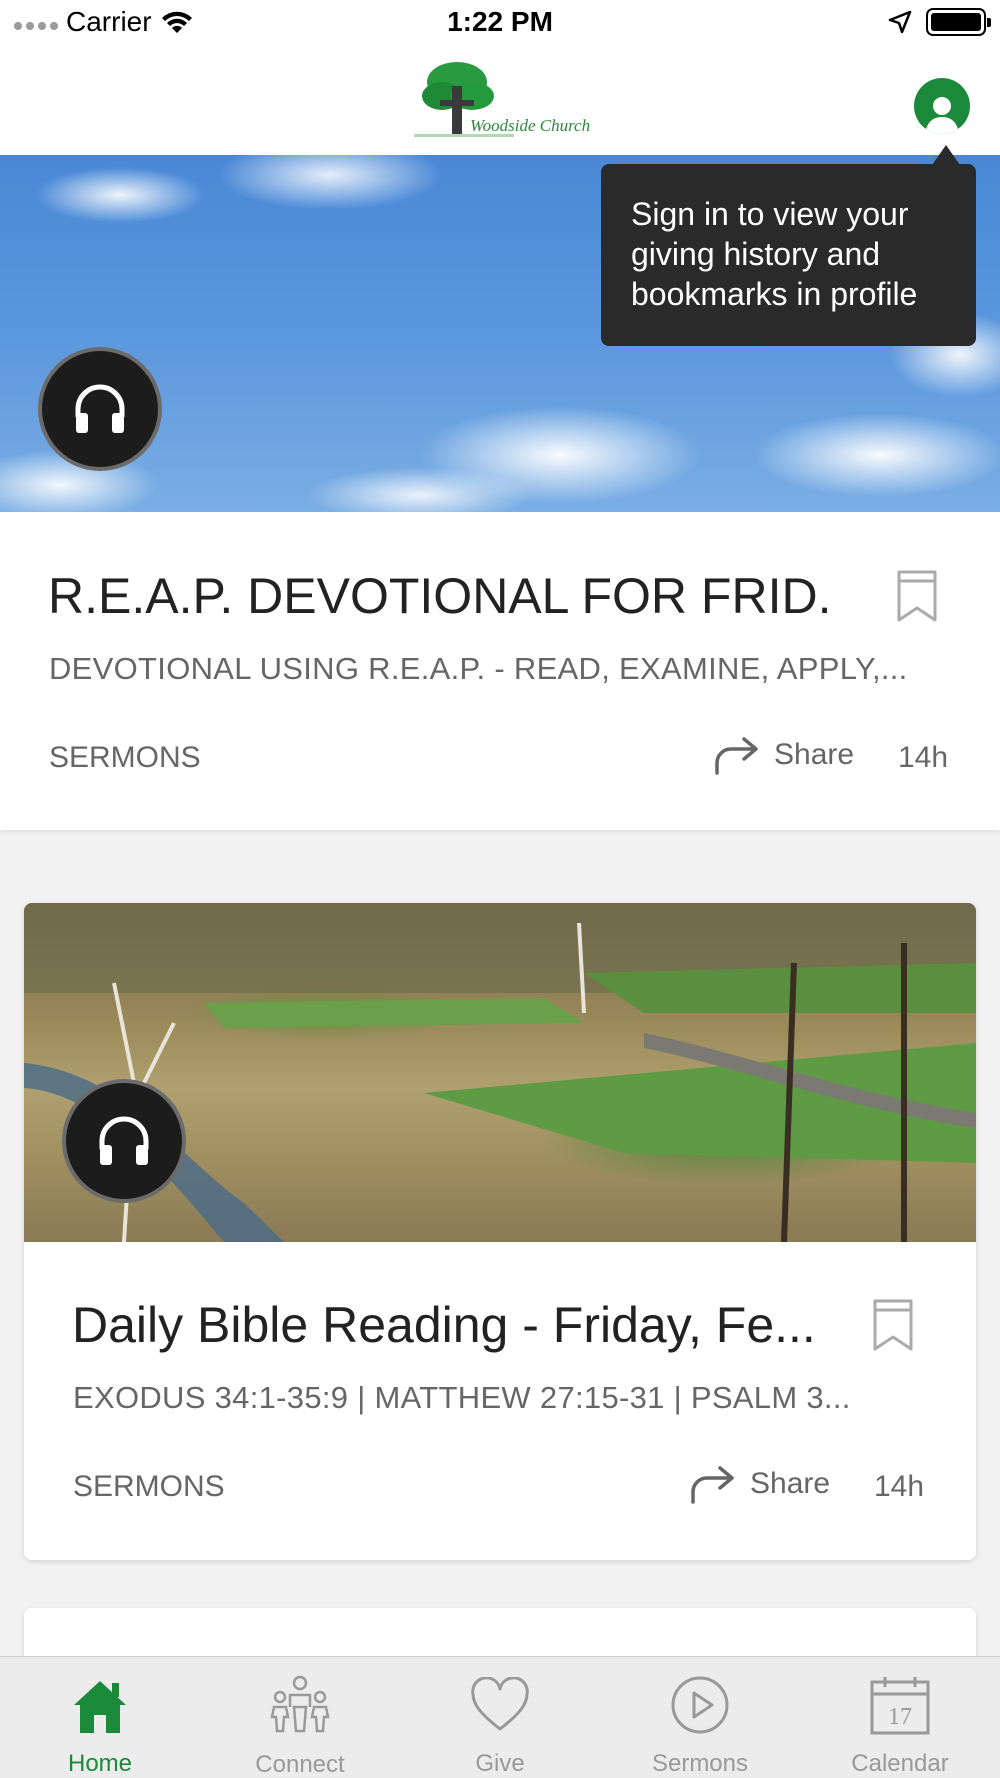  What do you see at coordinates (500, 102) in the screenshot?
I see `app-header: Woodside Church` at bounding box center [500, 102].